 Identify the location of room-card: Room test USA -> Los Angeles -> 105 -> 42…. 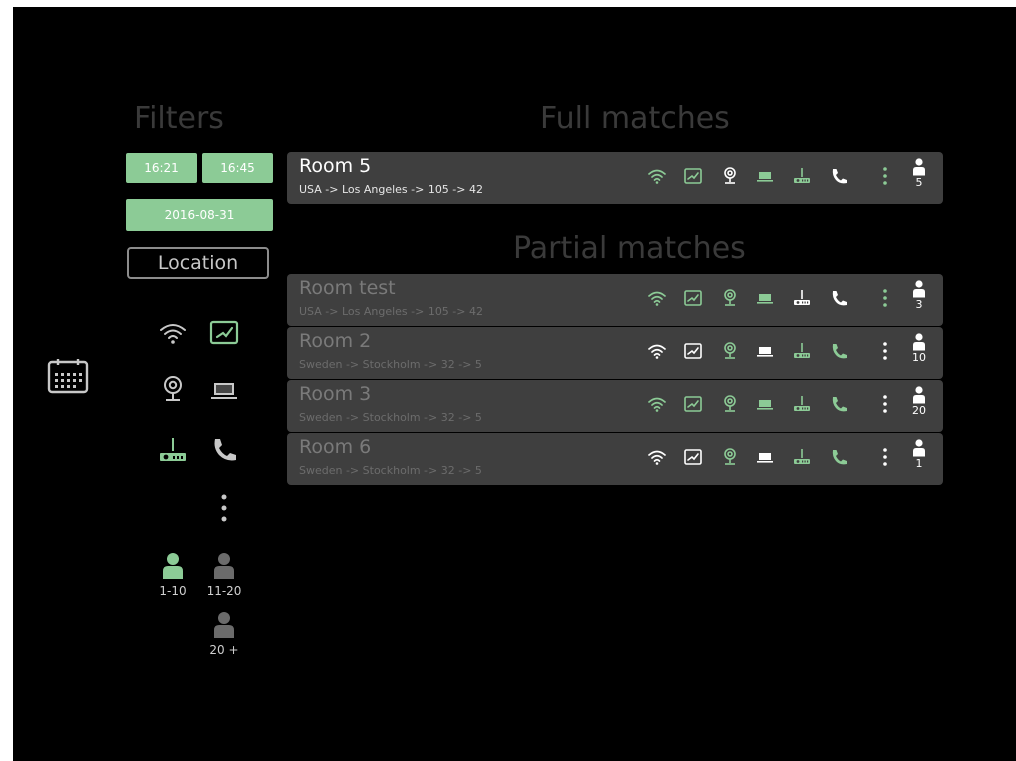
(615, 300).